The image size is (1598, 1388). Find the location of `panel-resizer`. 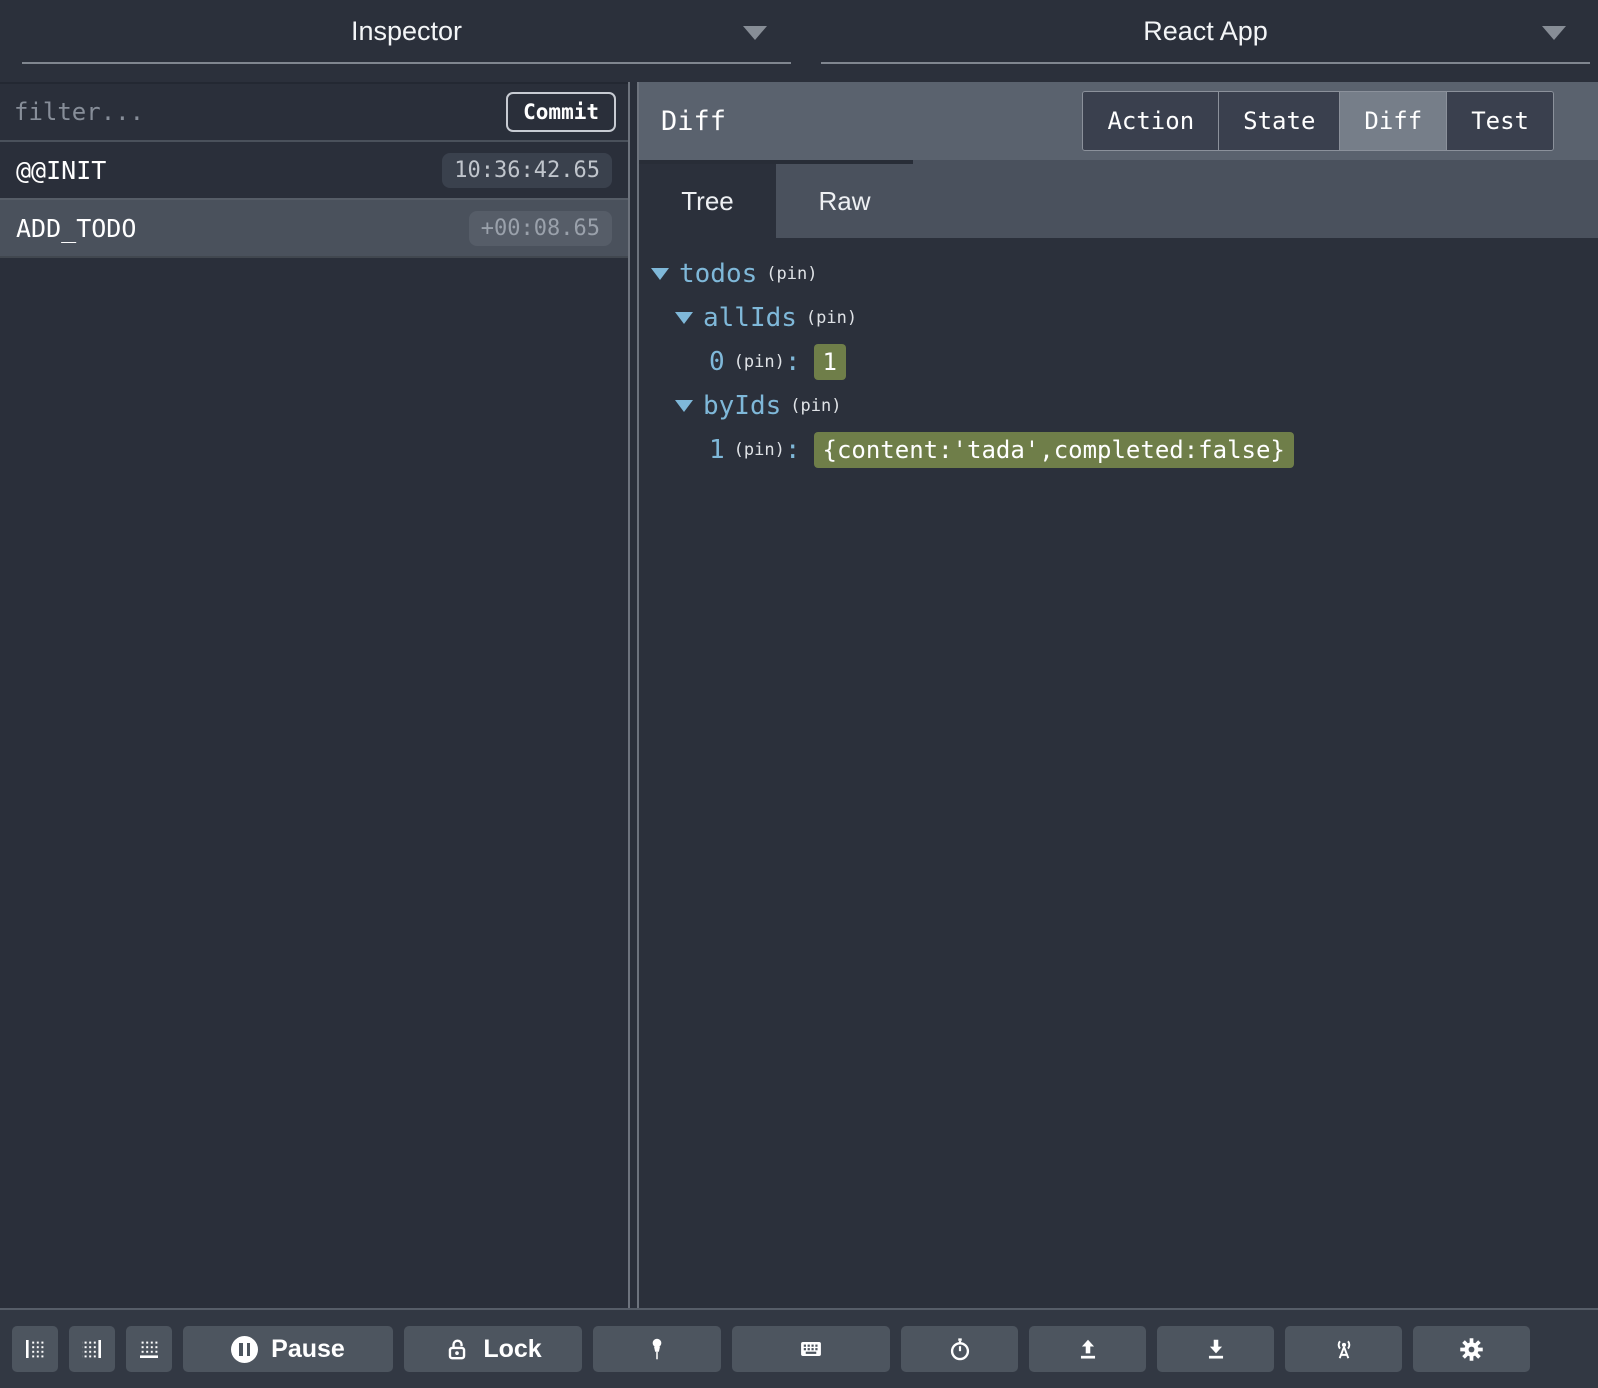

panel-resizer is located at coordinates (633, 695).